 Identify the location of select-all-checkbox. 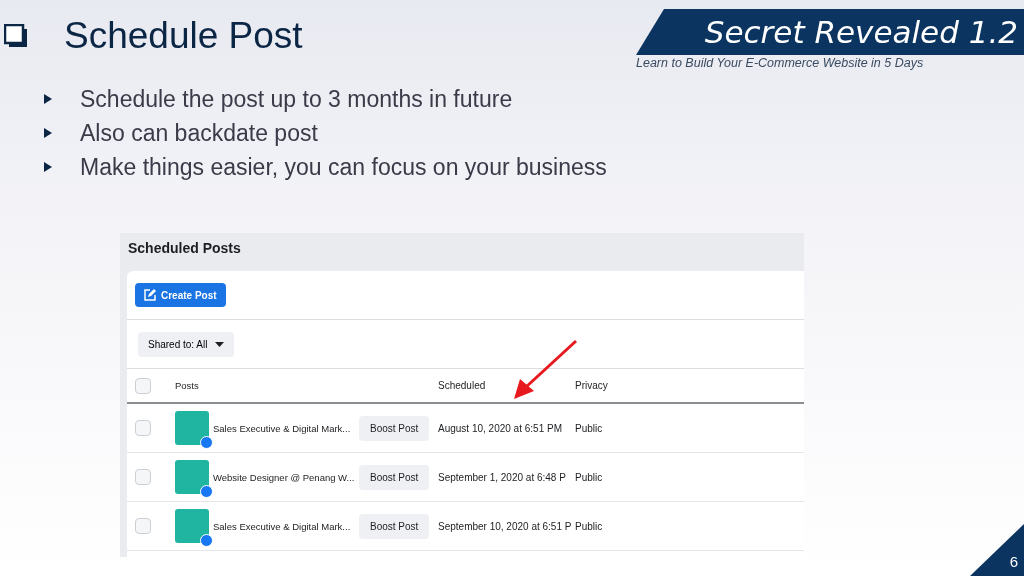
(143, 385).